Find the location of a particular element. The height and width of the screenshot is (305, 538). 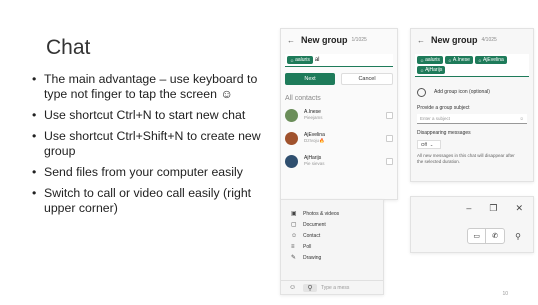

member-chip: ☺ A.Inese is located at coordinates (458, 60).